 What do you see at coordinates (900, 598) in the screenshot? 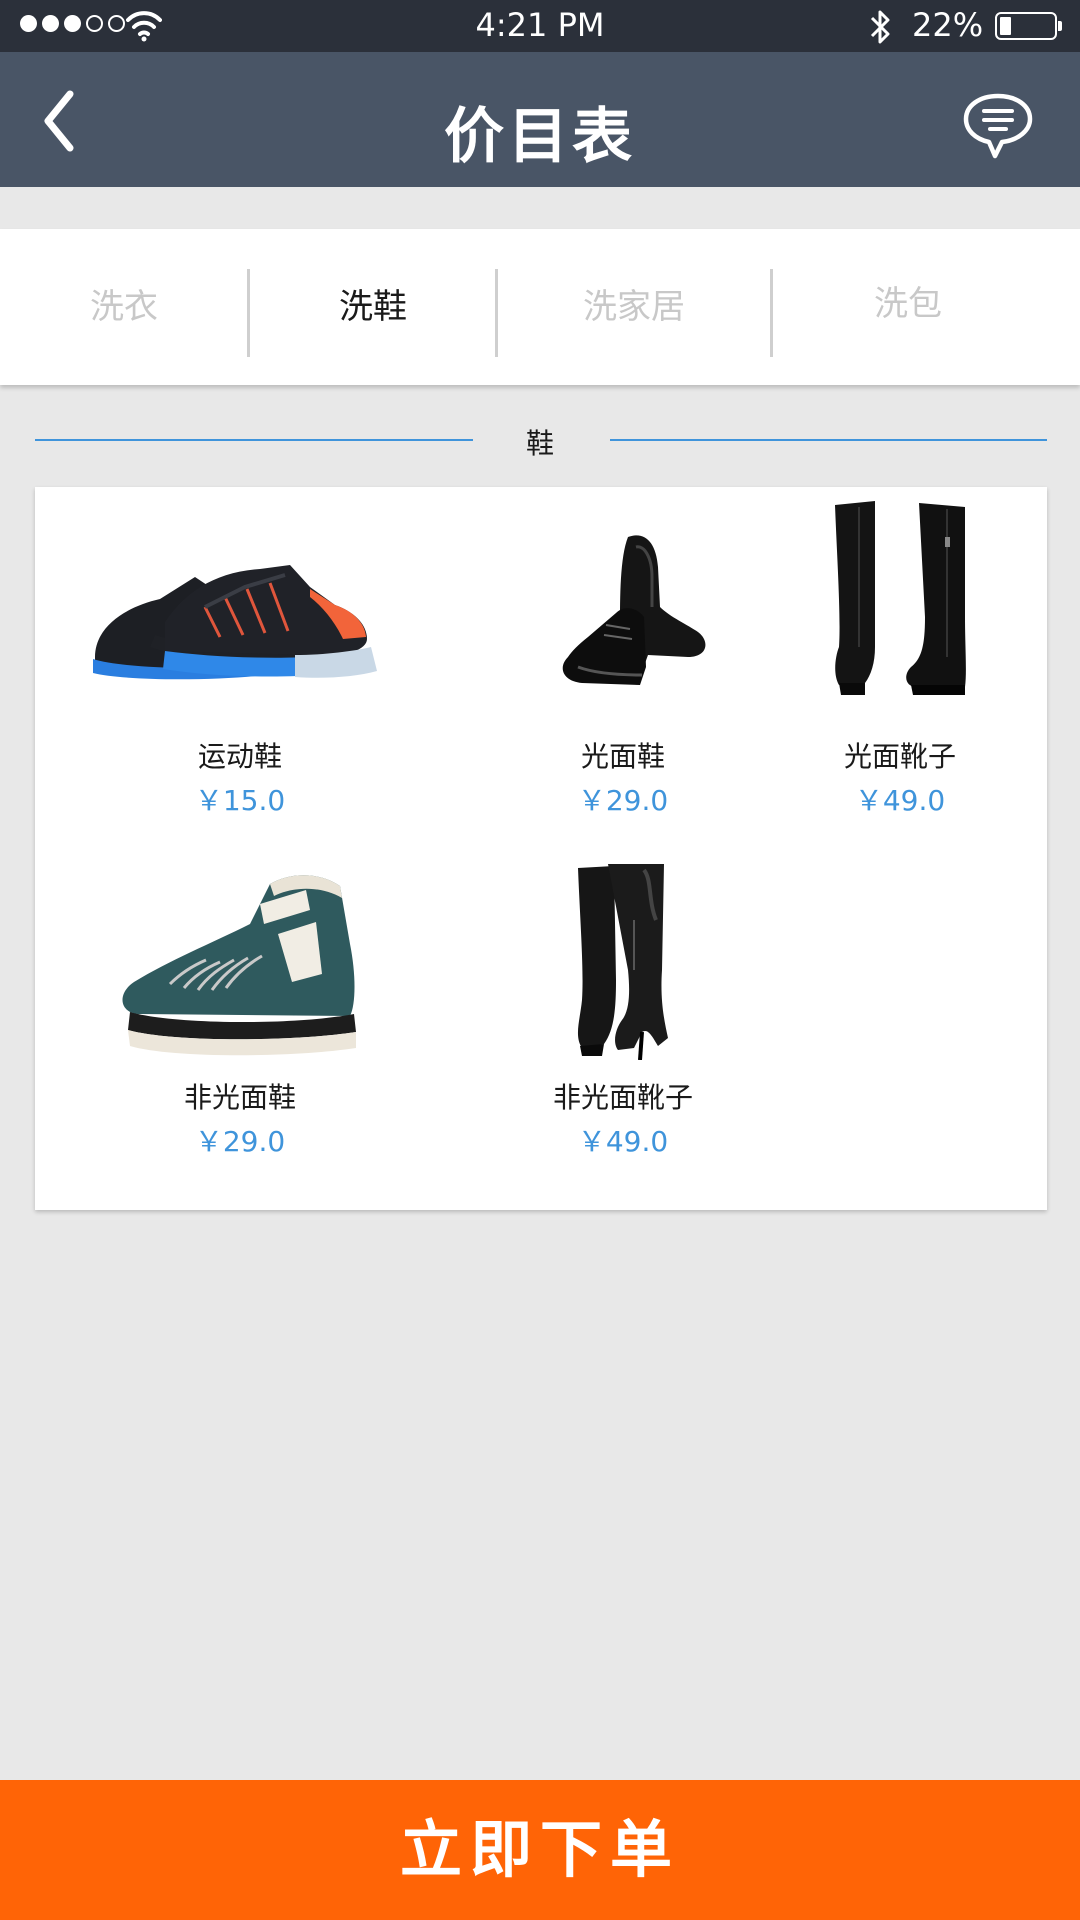
I see `leather-boot-image` at bounding box center [900, 598].